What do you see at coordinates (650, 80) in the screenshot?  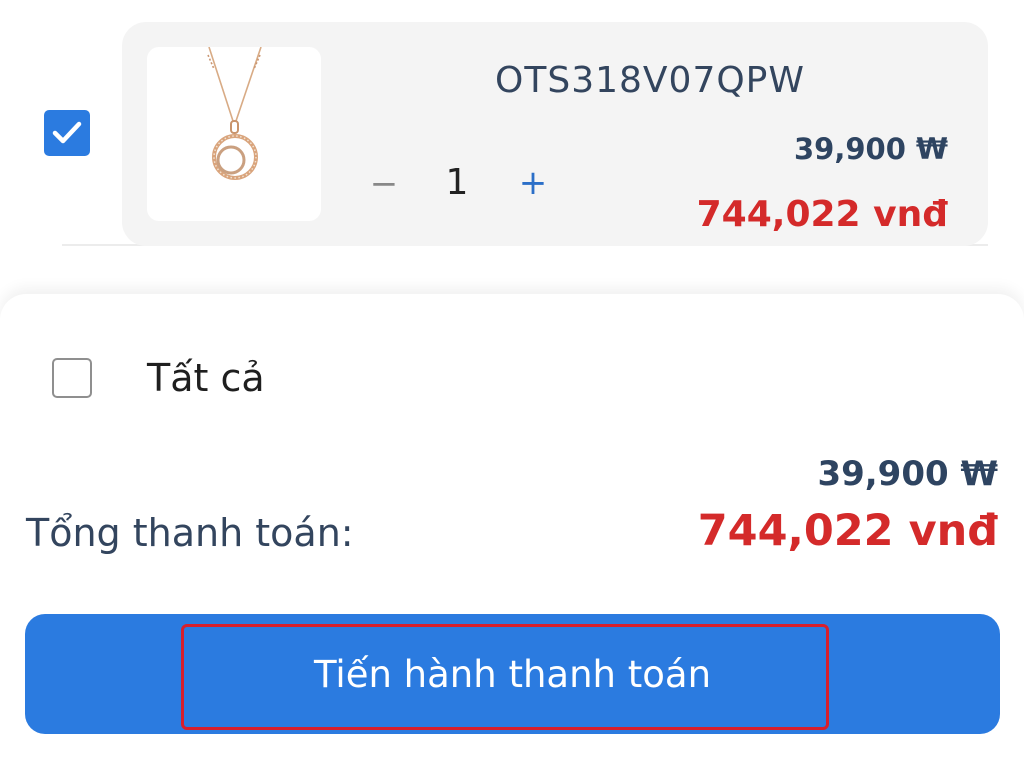 I see `product-code: OTS318V07QPW` at bounding box center [650, 80].